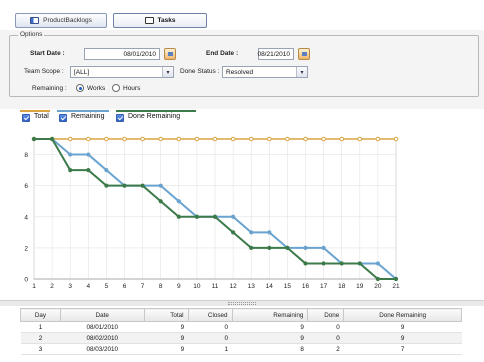 This screenshot has width=484, height=362. I want to click on team-scope-select: [ALL] ▾, so click(122, 72).